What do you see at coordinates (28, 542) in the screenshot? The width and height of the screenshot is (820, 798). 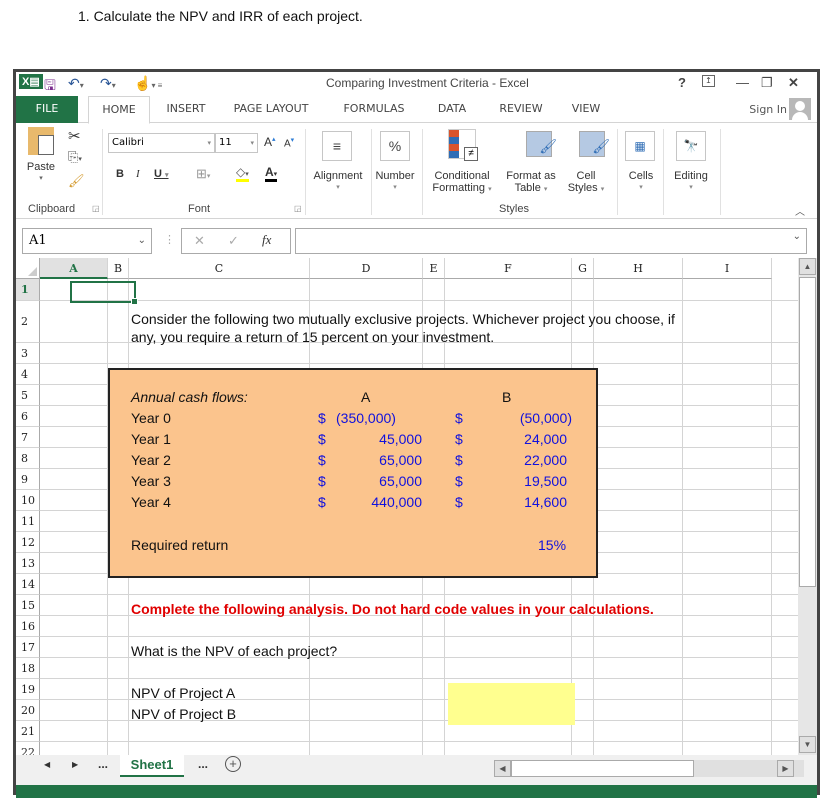 I see `row-header-12: 12` at bounding box center [28, 542].